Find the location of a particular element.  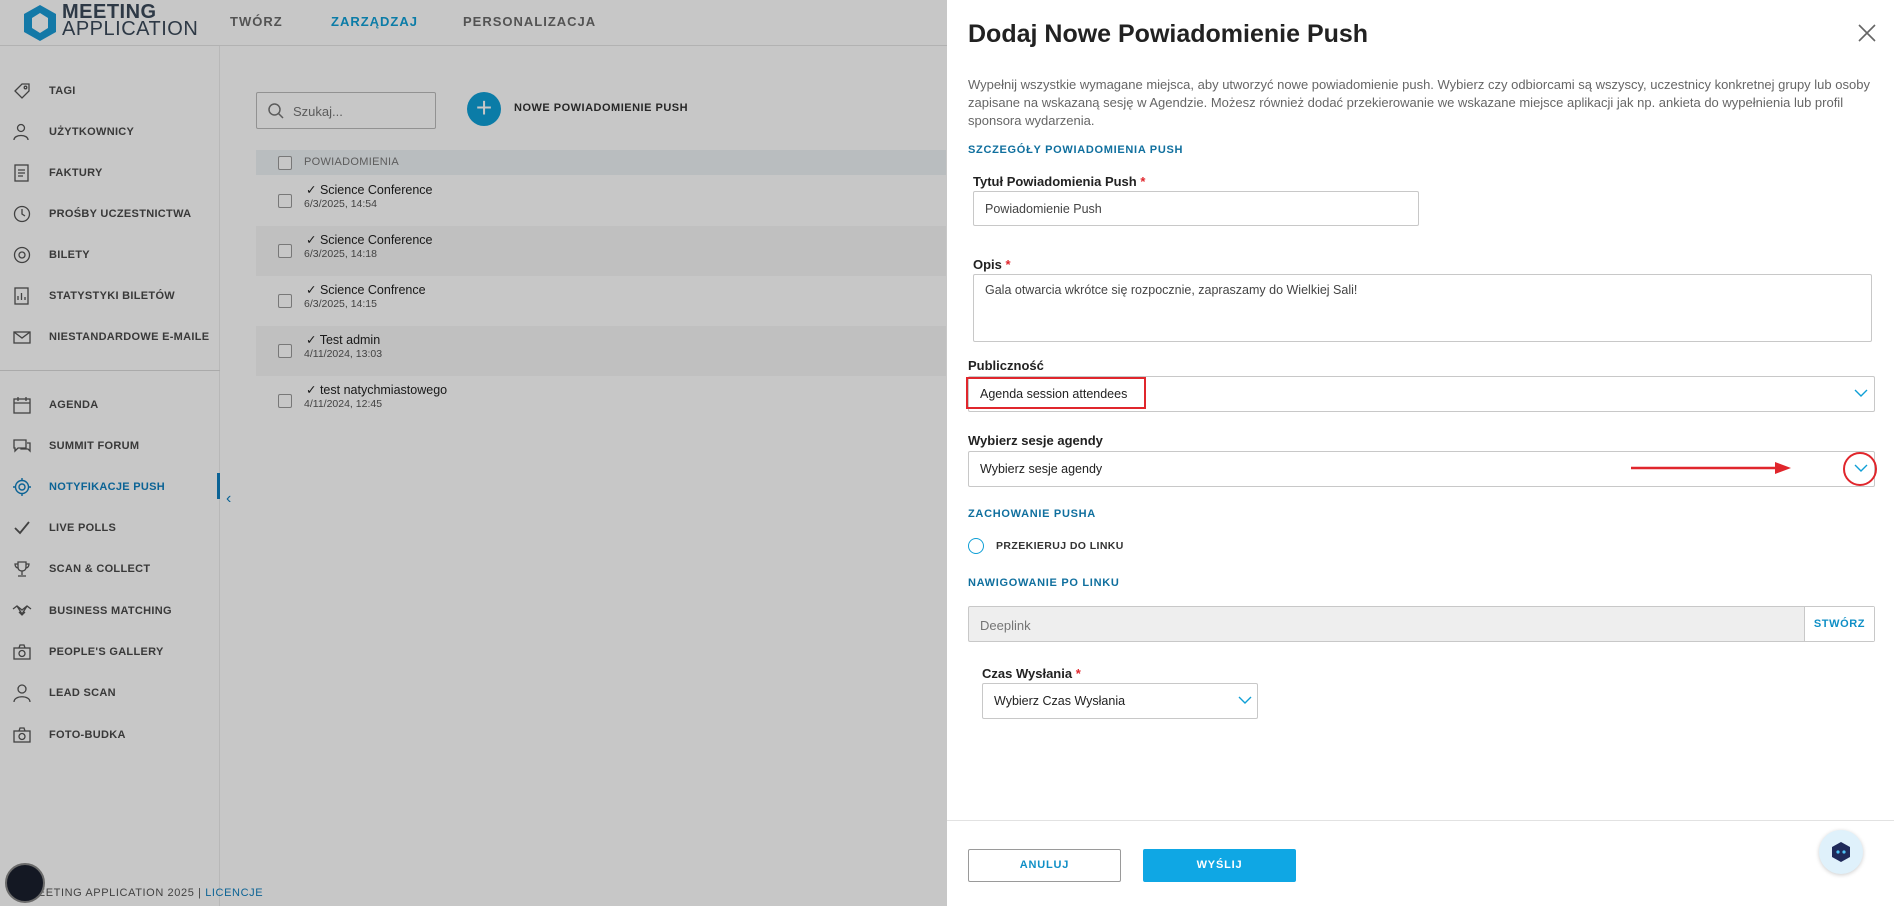

help-chat-button is located at coordinates (1841, 852).